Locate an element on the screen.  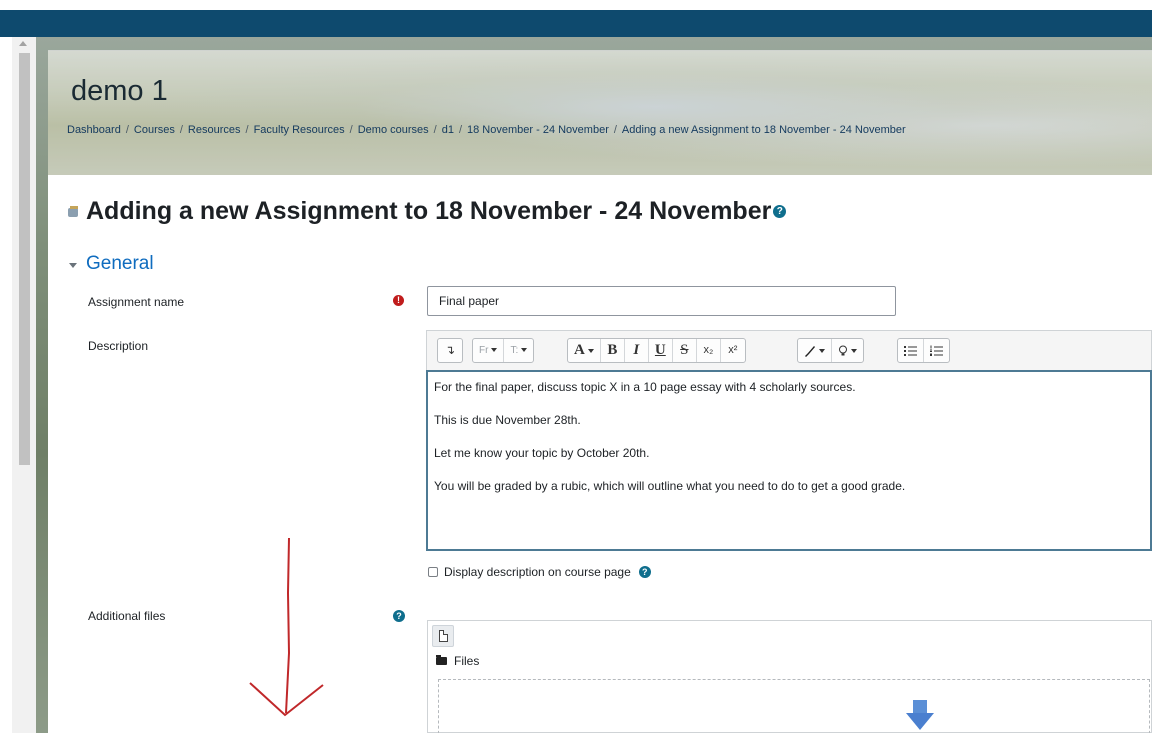
breadcrumb-faculty-resources: Faculty Resources is located at coordinates (299, 130).